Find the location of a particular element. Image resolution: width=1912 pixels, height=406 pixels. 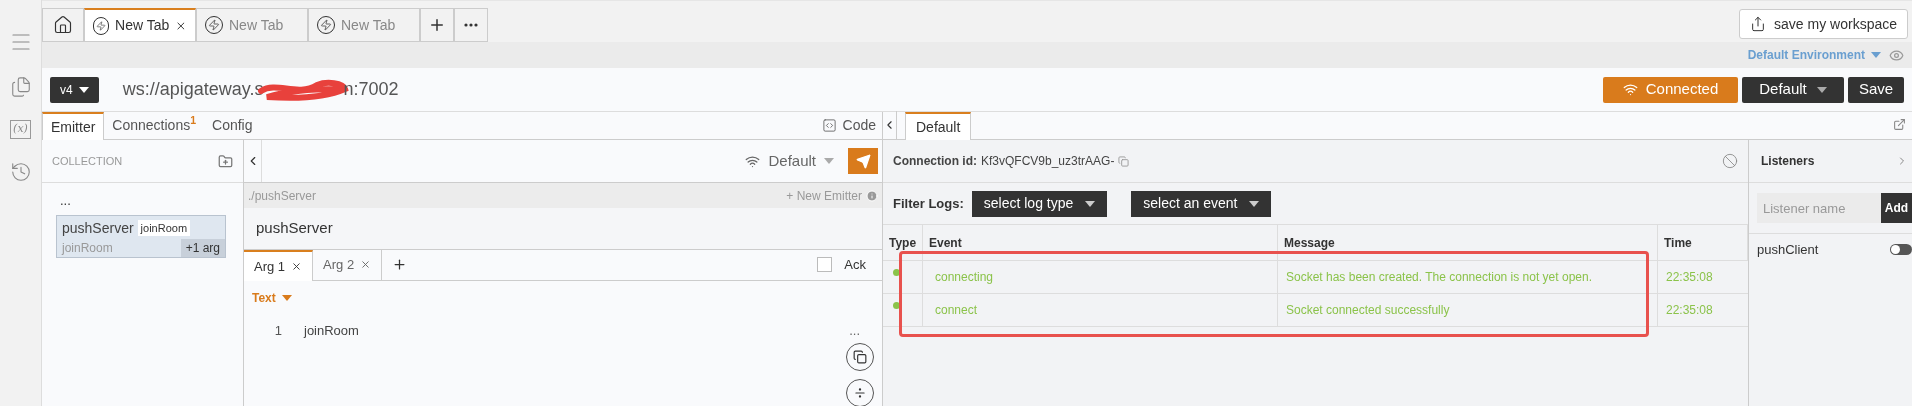

connection-id: Kf3vQFCV9b_uz3trAAG- is located at coordinates (1048, 161).